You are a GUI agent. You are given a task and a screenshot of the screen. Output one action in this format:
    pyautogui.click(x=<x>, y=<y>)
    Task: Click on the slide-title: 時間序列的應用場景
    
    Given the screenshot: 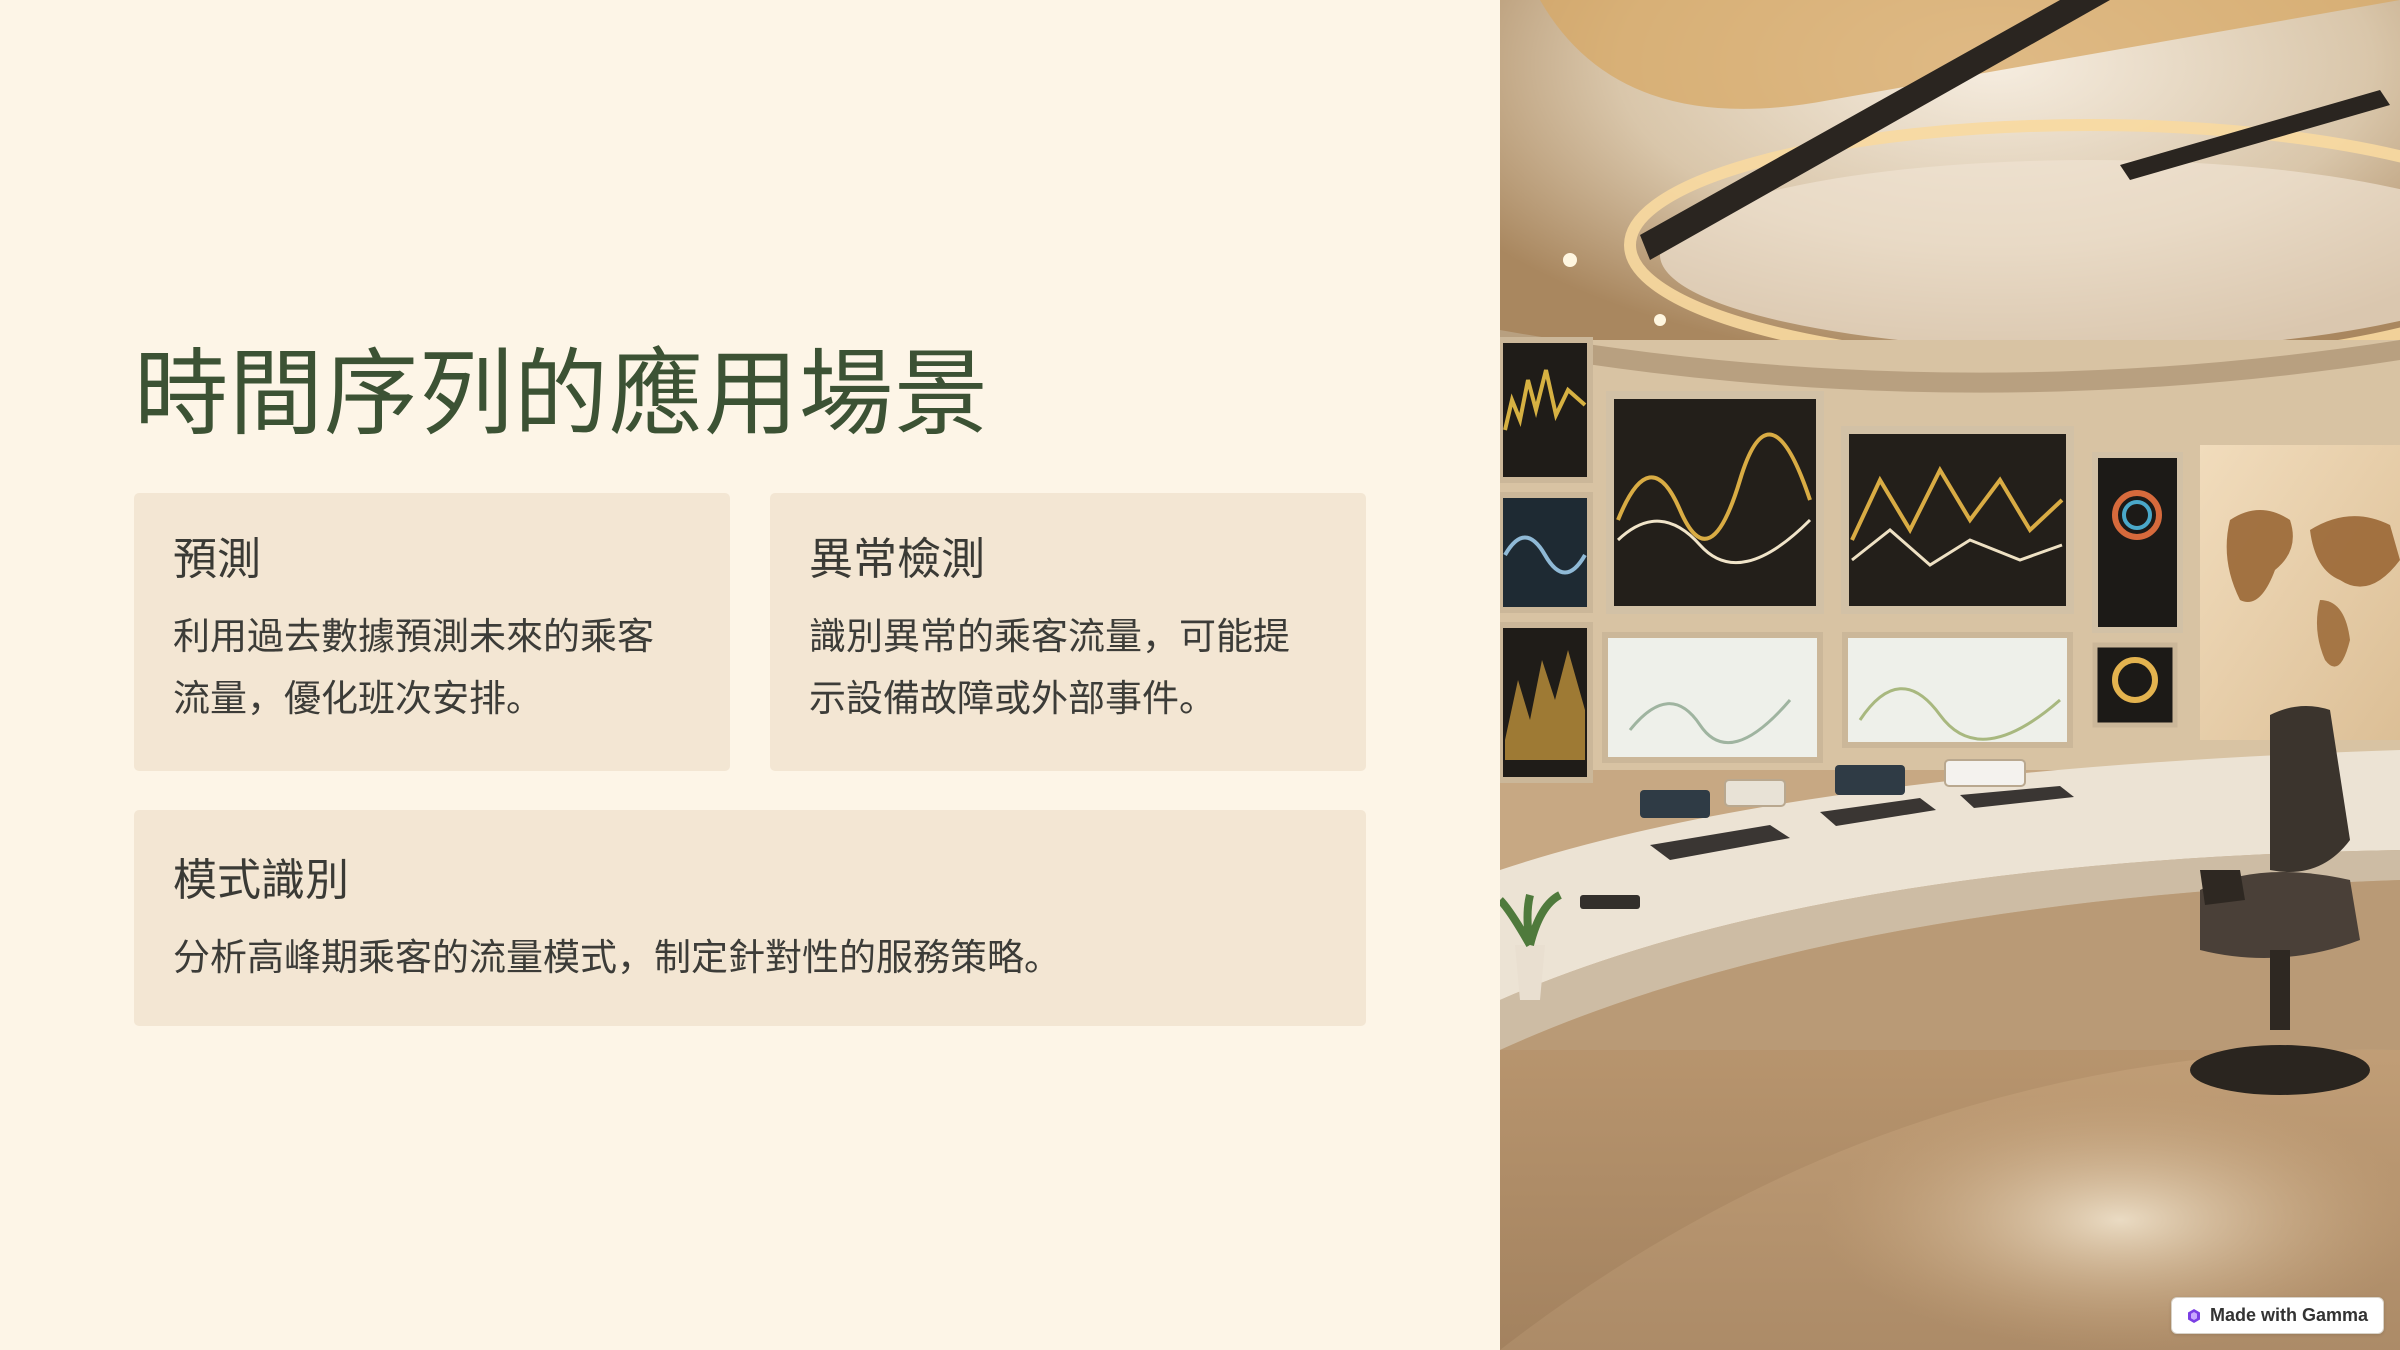 What is the action you would take?
    pyautogui.click(x=562, y=394)
    